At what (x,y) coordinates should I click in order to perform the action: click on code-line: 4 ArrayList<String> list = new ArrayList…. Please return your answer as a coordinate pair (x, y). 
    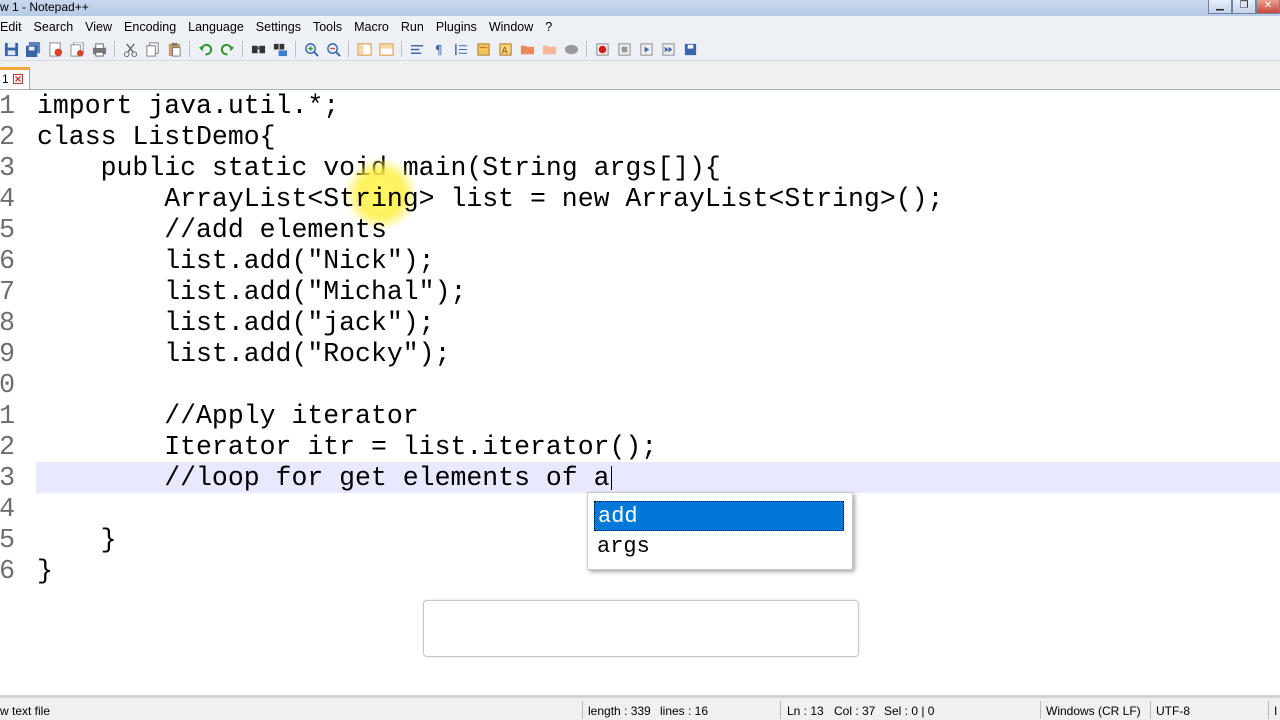
    Looking at the image, I should click on (640, 199).